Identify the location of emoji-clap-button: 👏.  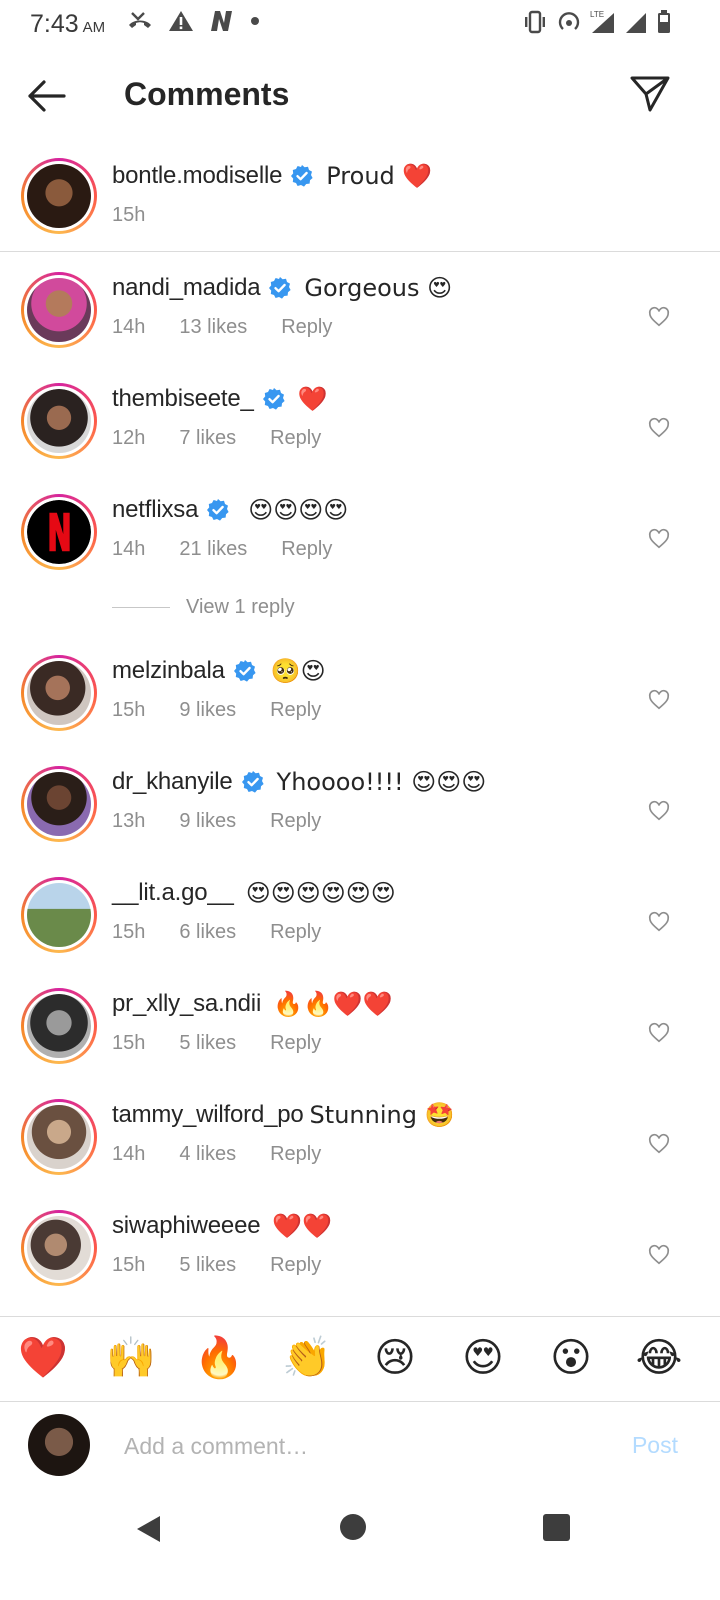
(307, 1358).